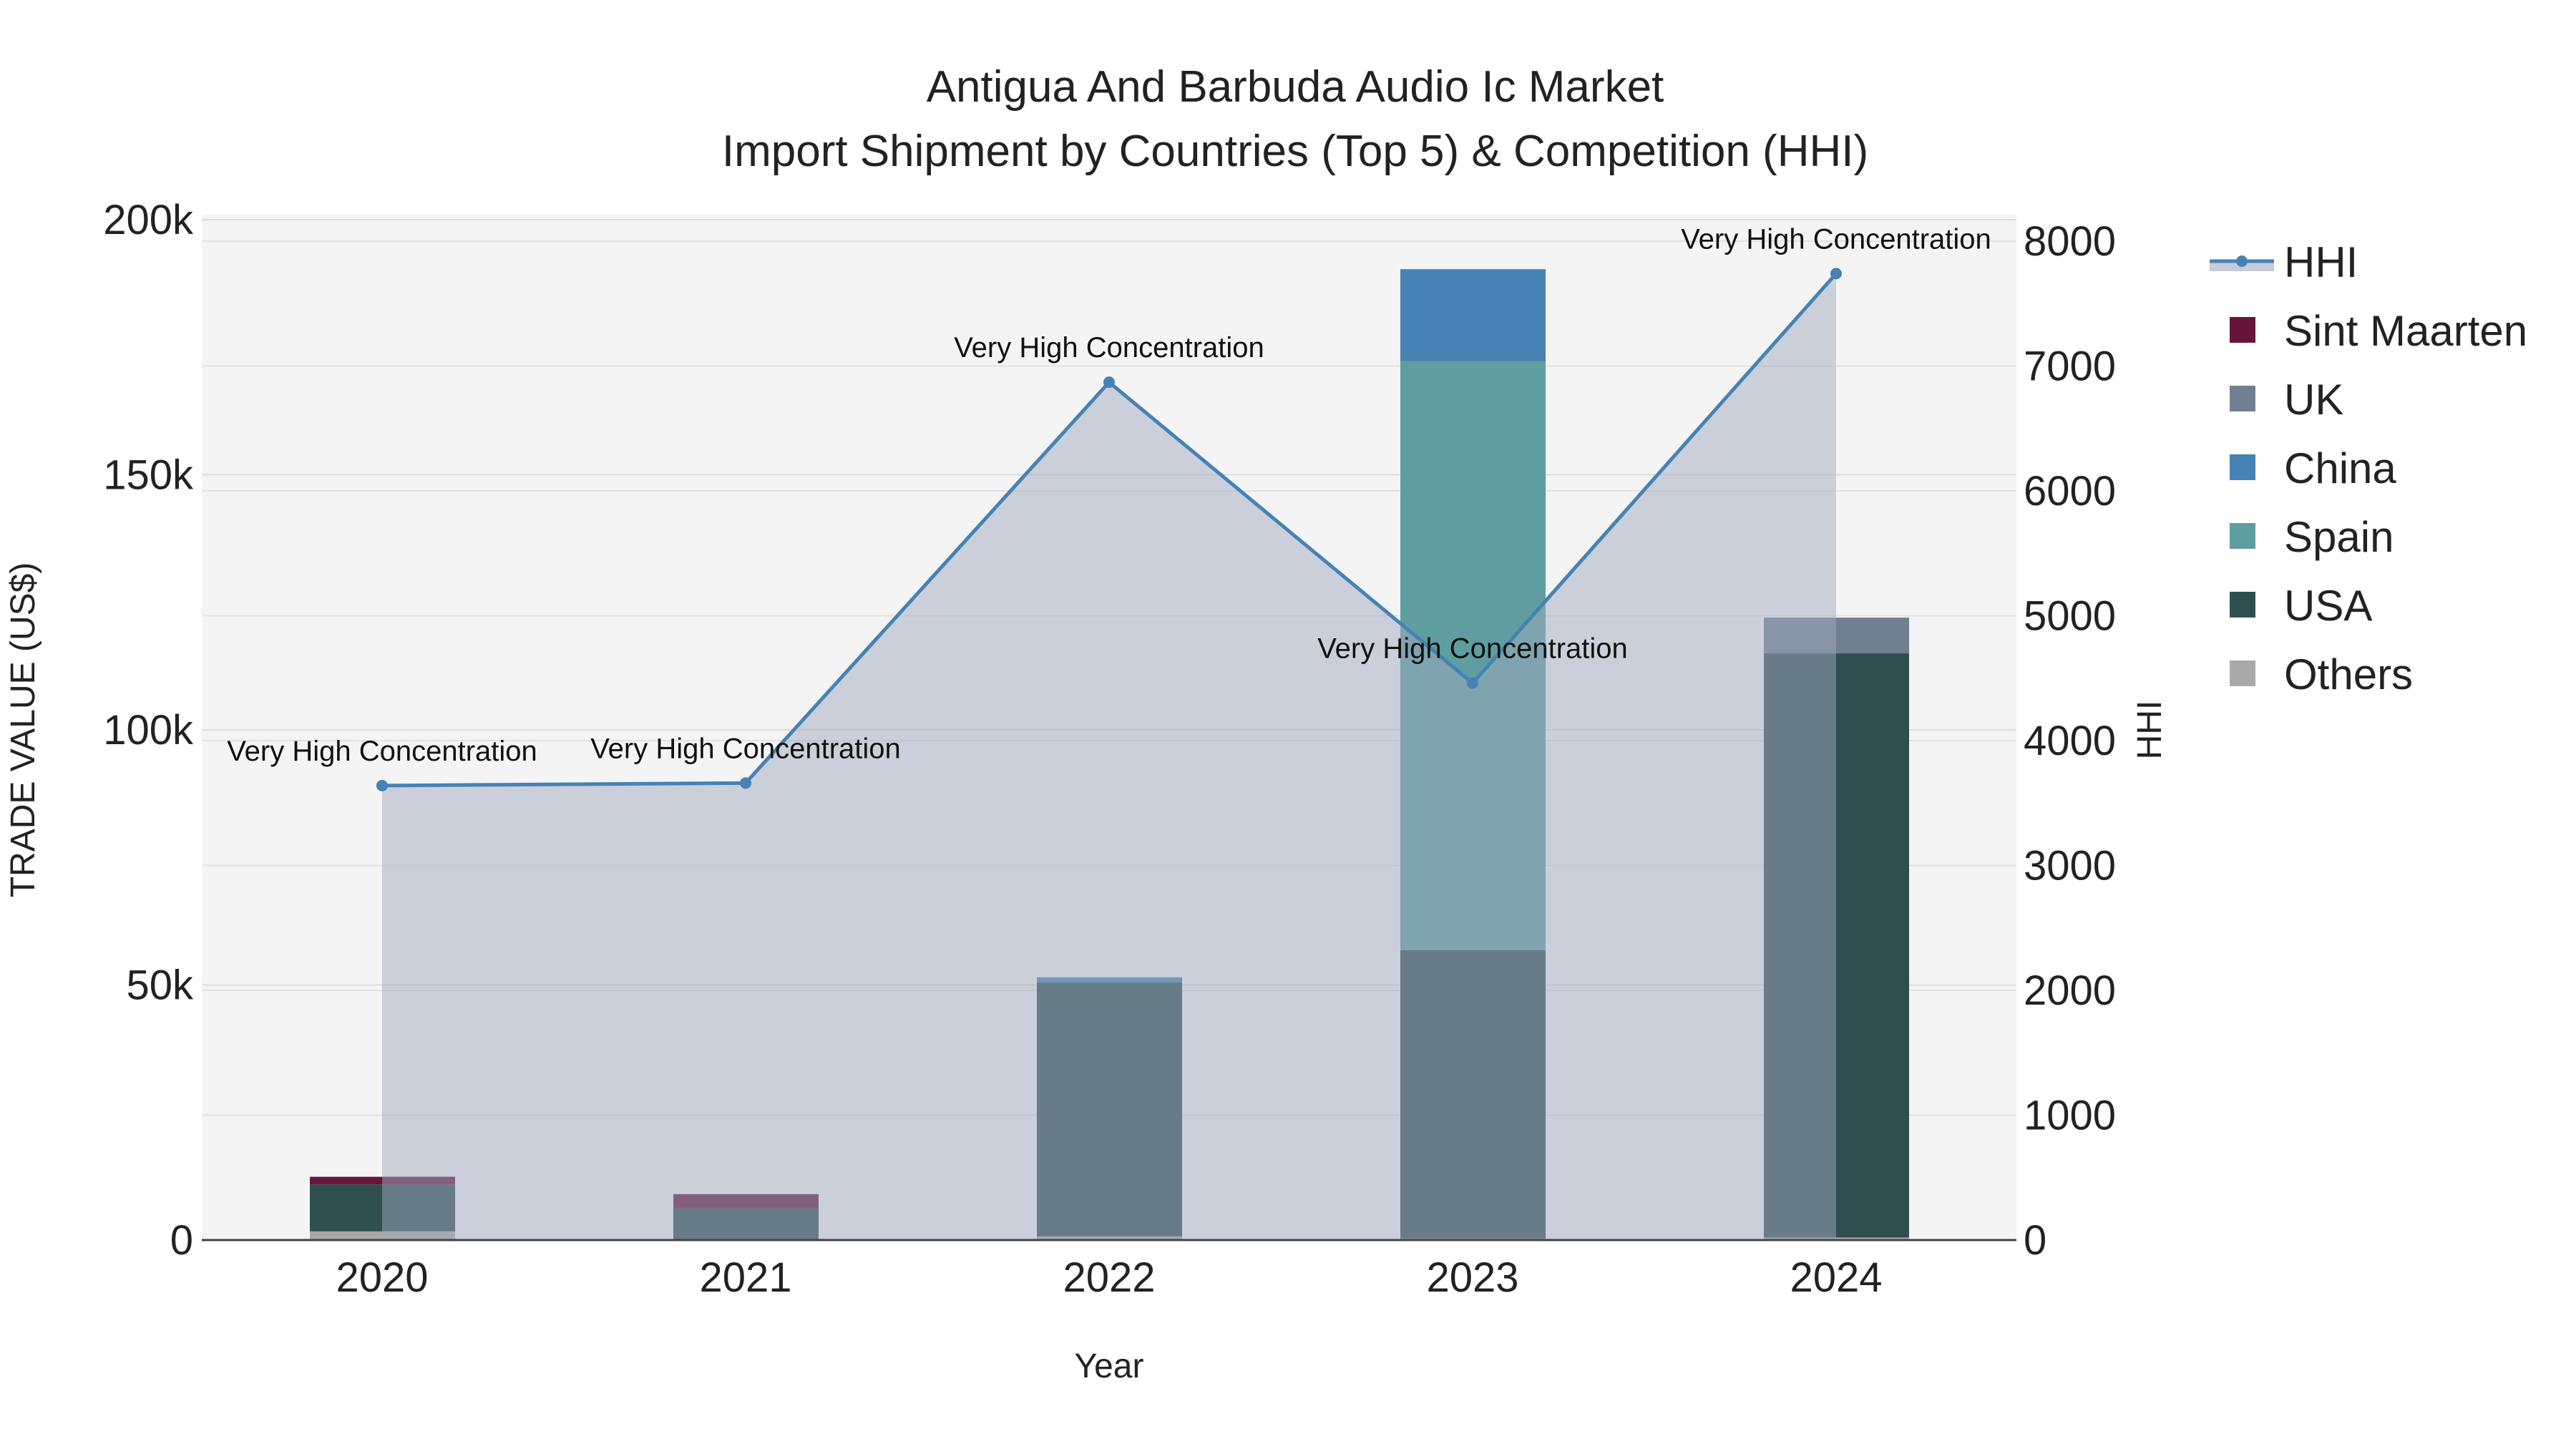 The image size is (2576, 1449). Describe the element at coordinates (2405, 331) in the screenshot. I see `legend-label: Sint Maarten` at that location.